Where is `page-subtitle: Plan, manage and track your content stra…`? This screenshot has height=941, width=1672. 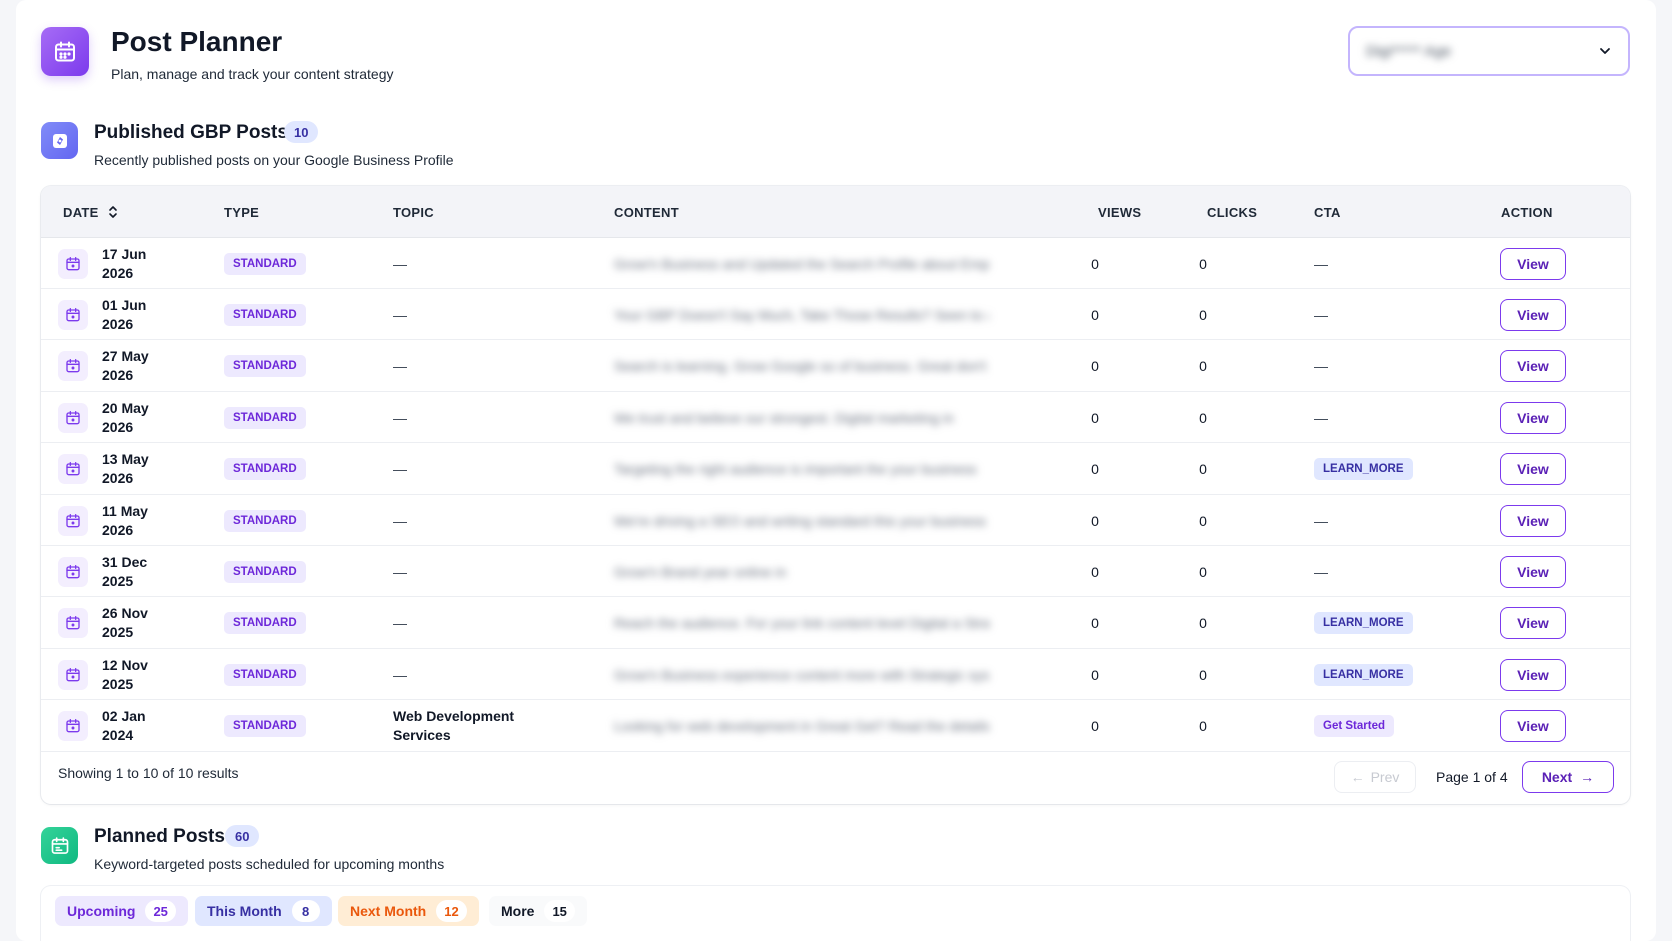 page-subtitle: Plan, manage and track your content stra… is located at coordinates (252, 74).